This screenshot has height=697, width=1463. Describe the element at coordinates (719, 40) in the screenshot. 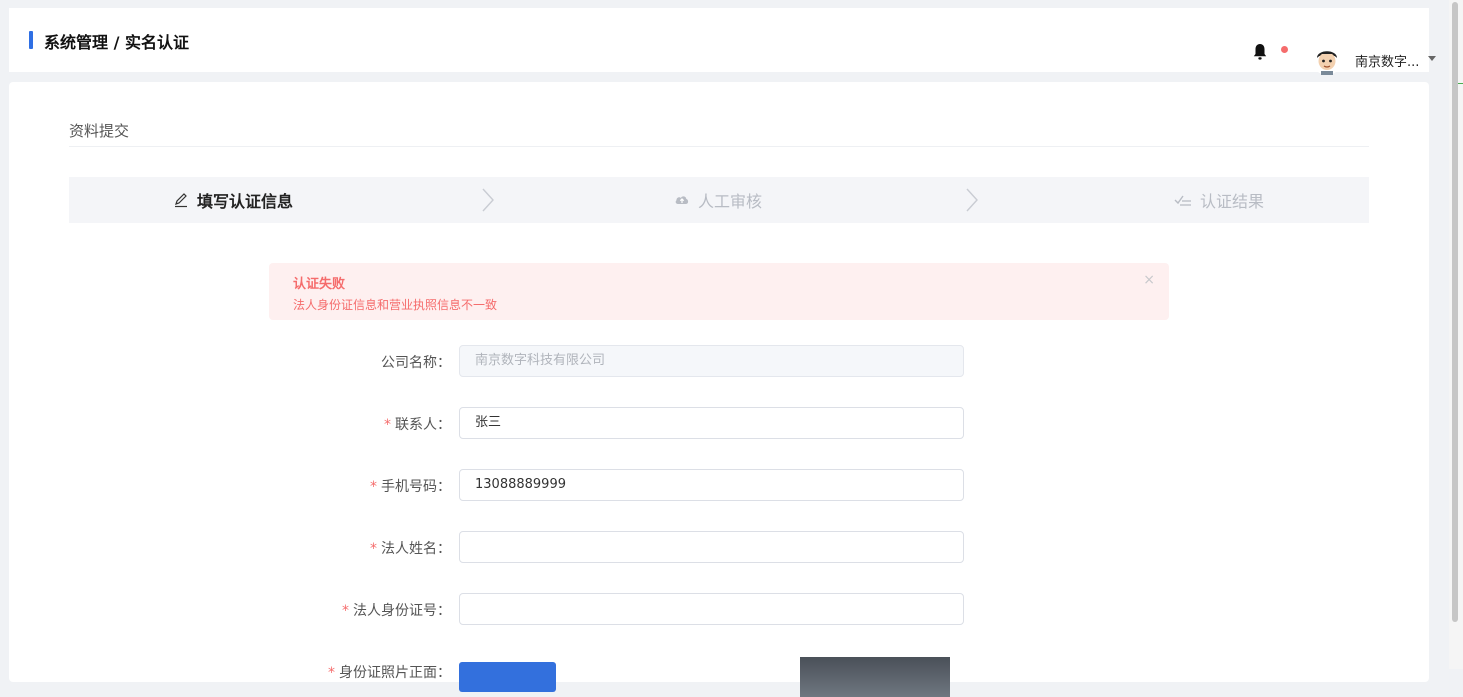

I see `top-header: 系统管理 / 实名认证` at that location.